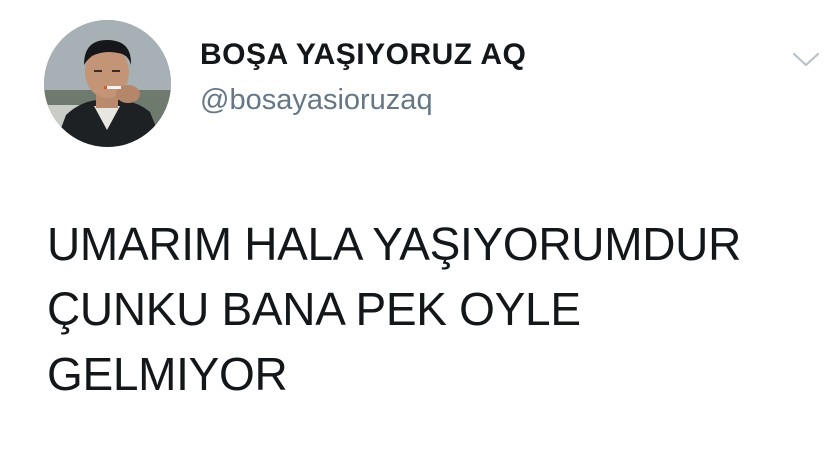 Image resolution: width=827 pixels, height=465 pixels. Describe the element at coordinates (167, 374) in the screenshot. I see `tweet-text-line: GELMIYOR` at that location.